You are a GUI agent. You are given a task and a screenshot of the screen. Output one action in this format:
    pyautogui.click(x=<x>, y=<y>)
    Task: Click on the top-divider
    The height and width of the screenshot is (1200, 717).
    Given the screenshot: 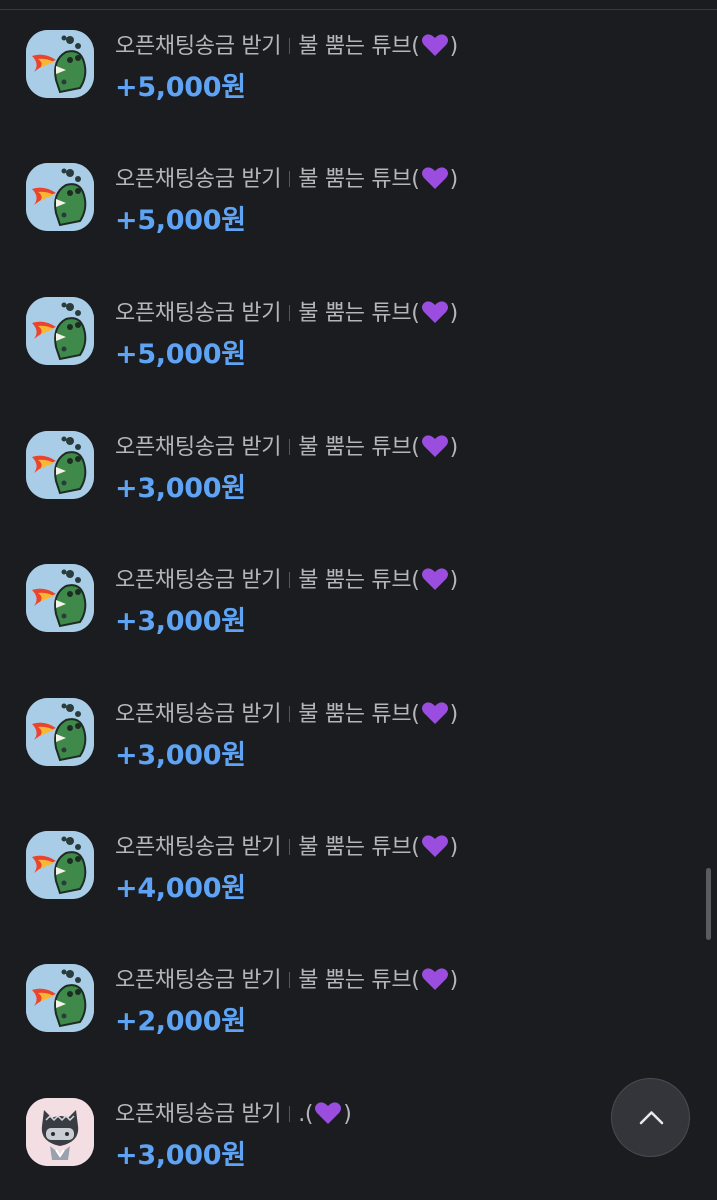 What is the action you would take?
    pyautogui.click(x=358, y=9)
    